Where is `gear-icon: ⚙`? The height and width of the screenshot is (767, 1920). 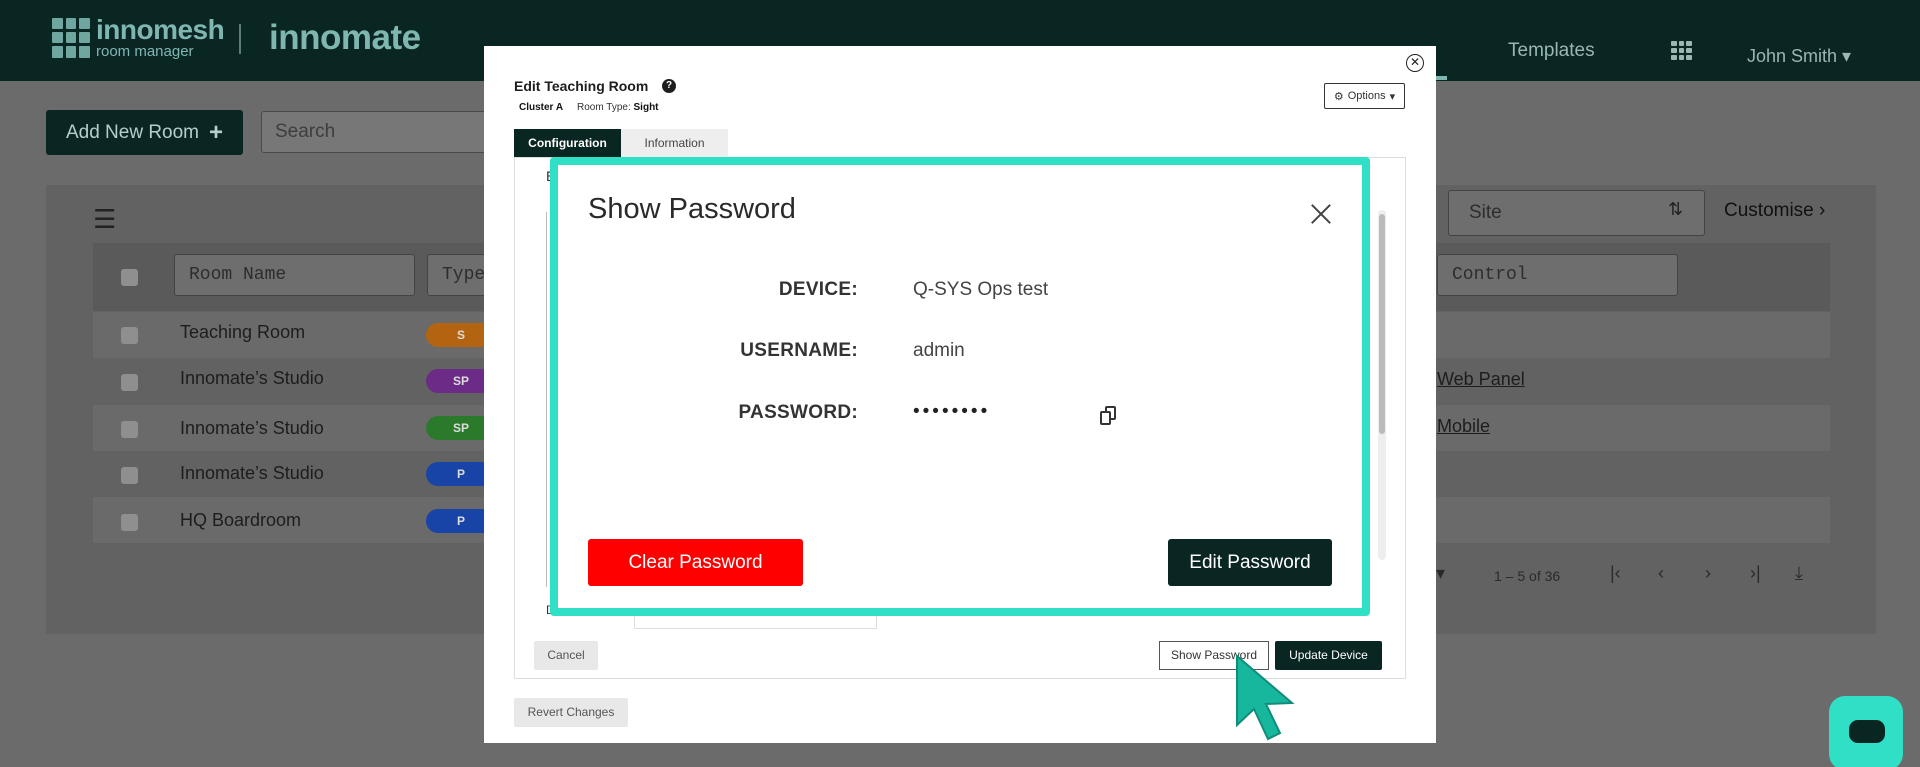 gear-icon: ⚙ is located at coordinates (1338, 96).